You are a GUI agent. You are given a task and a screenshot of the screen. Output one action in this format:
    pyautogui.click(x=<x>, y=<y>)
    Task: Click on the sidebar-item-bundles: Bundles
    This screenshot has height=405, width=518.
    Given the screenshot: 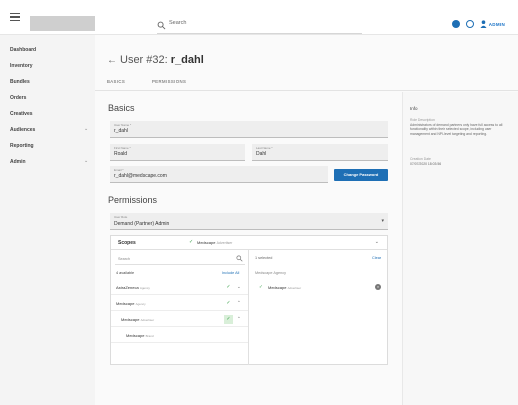 What is the action you would take?
    pyautogui.click(x=20, y=82)
    